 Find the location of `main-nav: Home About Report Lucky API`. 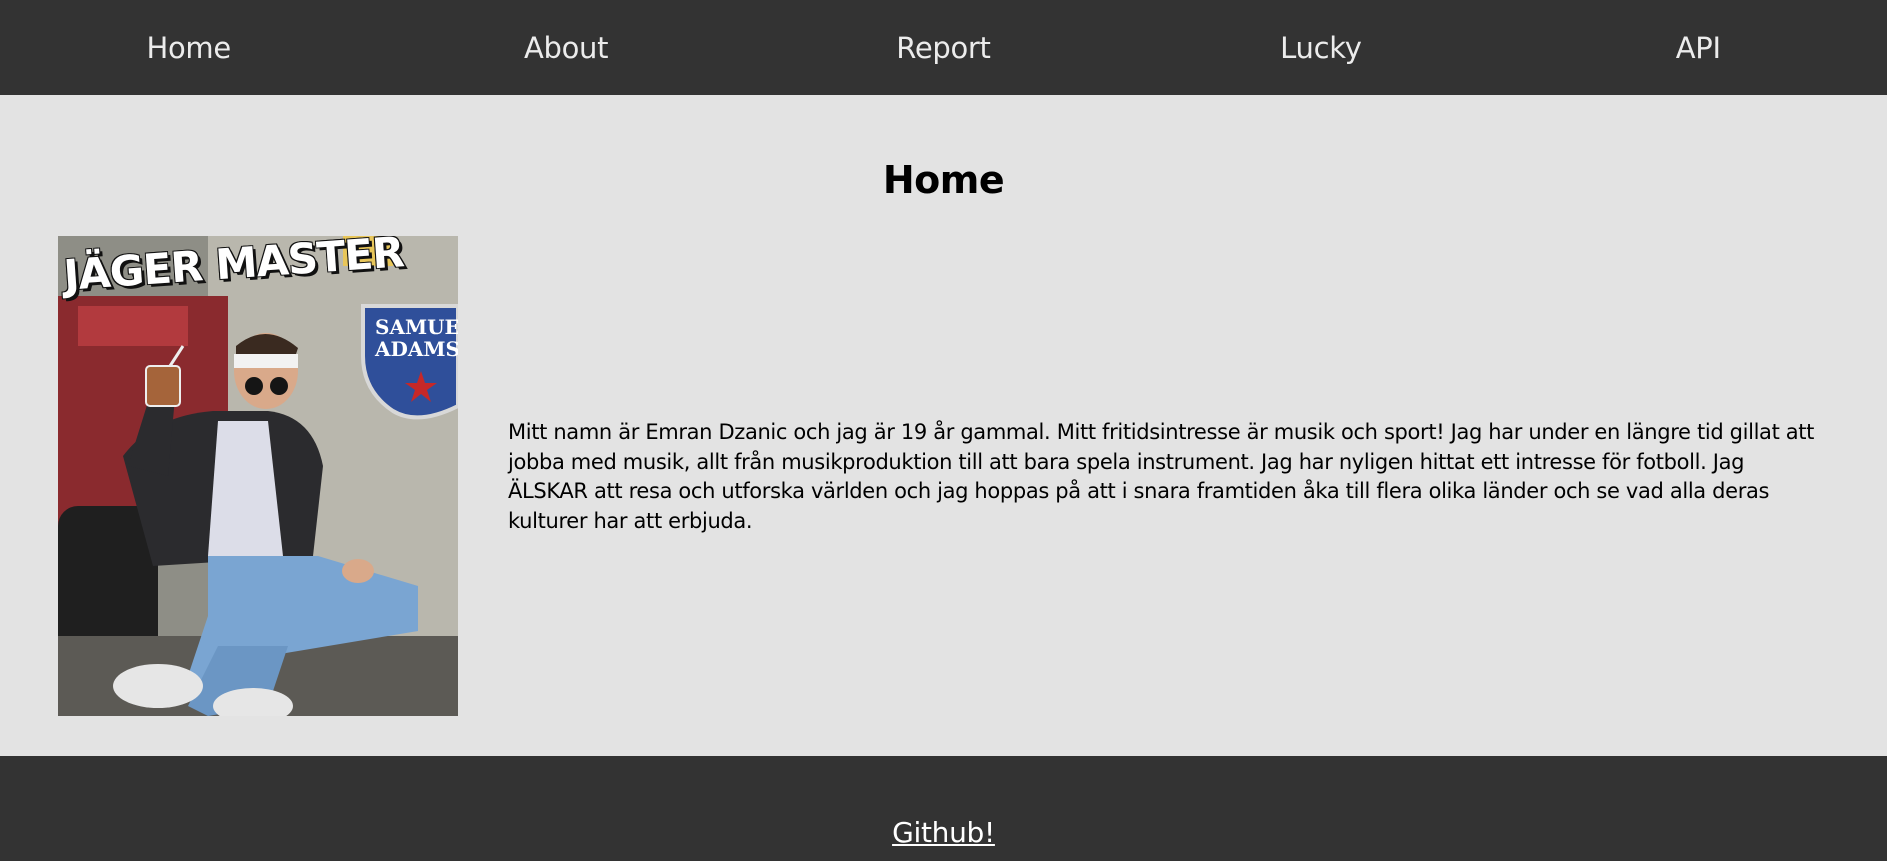

main-nav: Home About Report Lucky API is located at coordinates (943, 47).